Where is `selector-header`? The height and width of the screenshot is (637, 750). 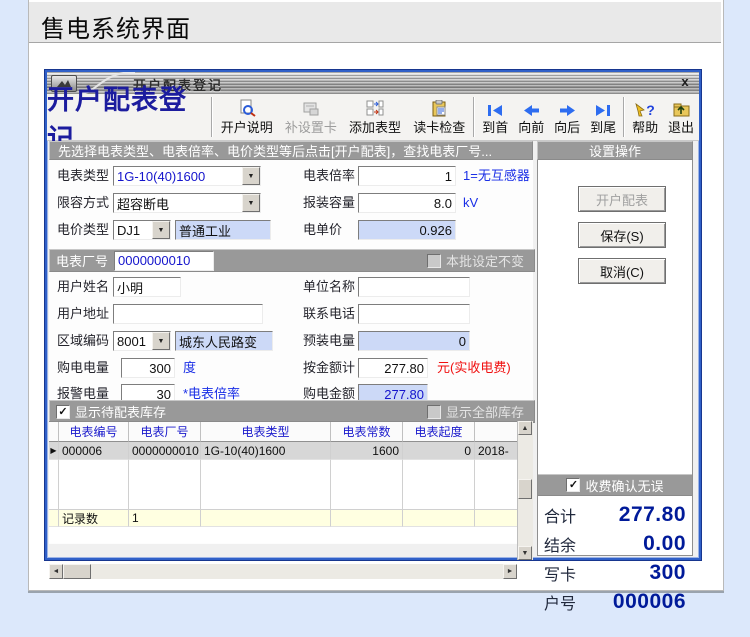 selector-header is located at coordinates (54, 432).